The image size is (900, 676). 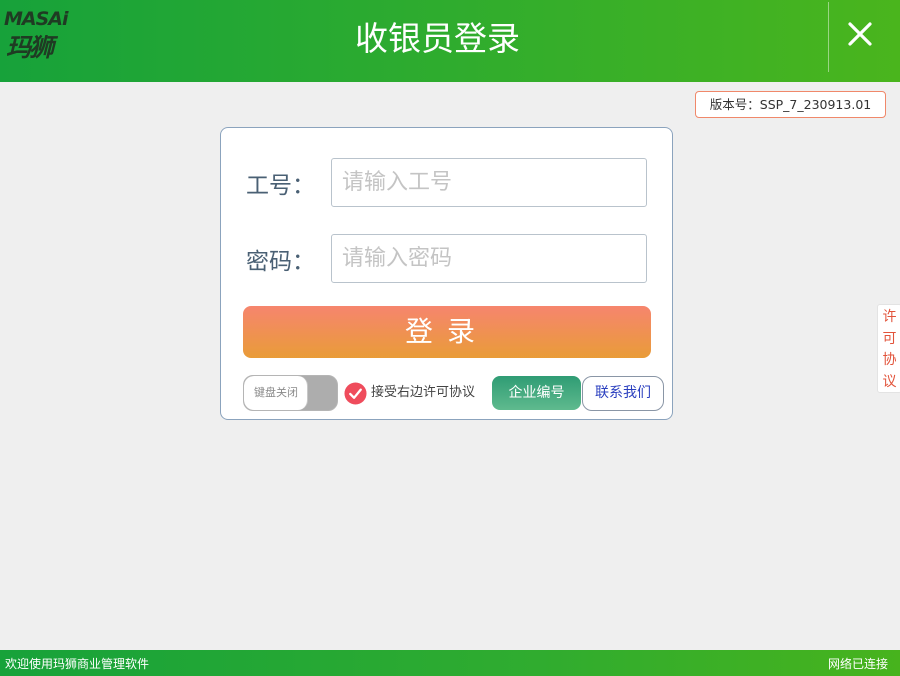 I want to click on license-tab-char: 可, so click(x=889, y=338).